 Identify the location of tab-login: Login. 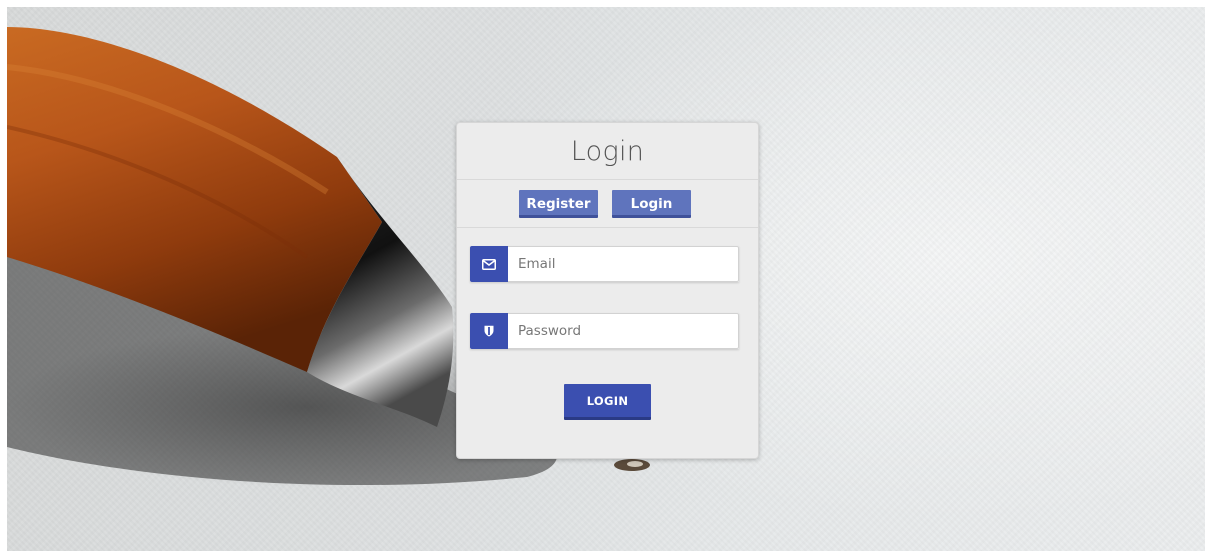
(651, 204).